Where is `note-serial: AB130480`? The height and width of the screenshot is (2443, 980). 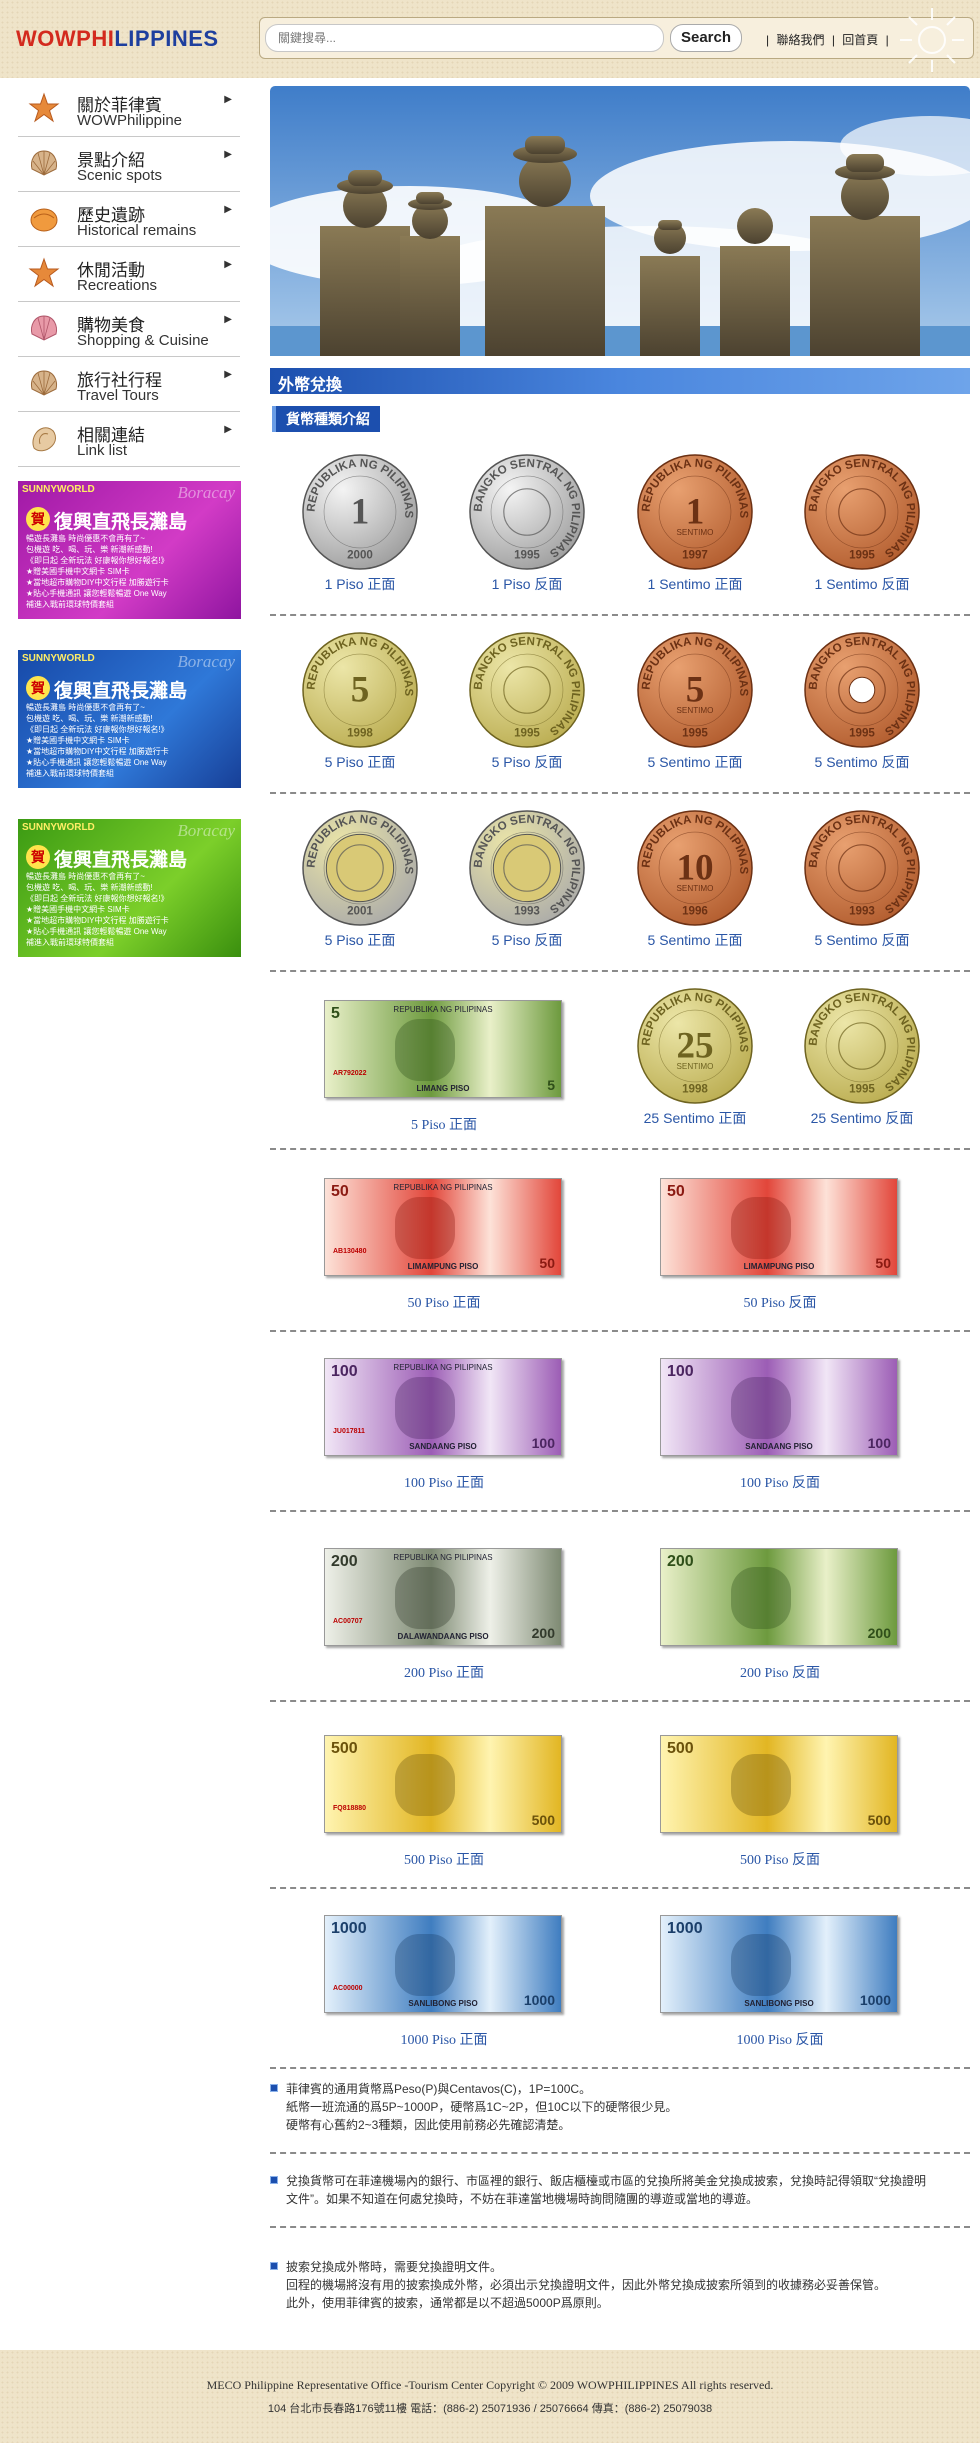 note-serial: AB130480 is located at coordinates (350, 1251).